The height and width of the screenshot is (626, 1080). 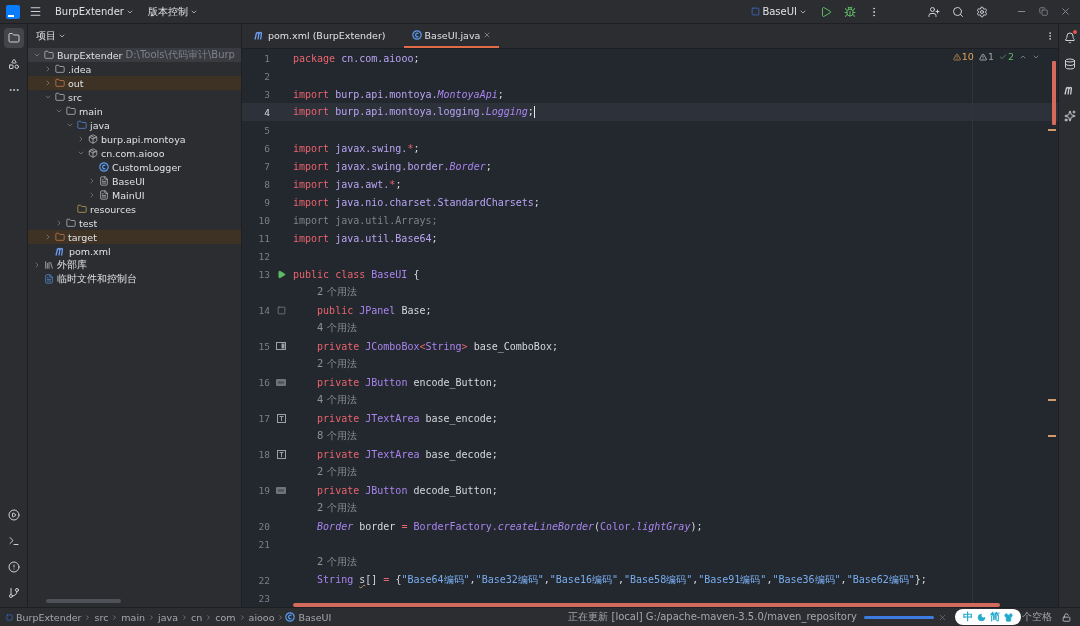 I want to click on line-number: 12, so click(x=264, y=256).